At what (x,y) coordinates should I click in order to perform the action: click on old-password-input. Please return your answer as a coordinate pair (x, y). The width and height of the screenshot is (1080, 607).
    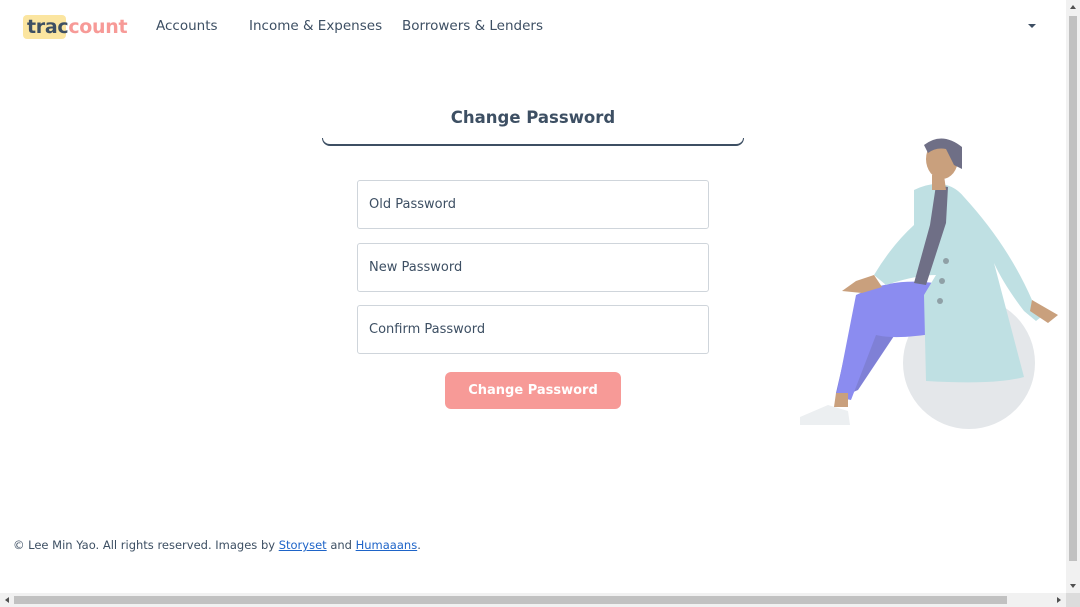
    Looking at the image, I should click on (533, 204).